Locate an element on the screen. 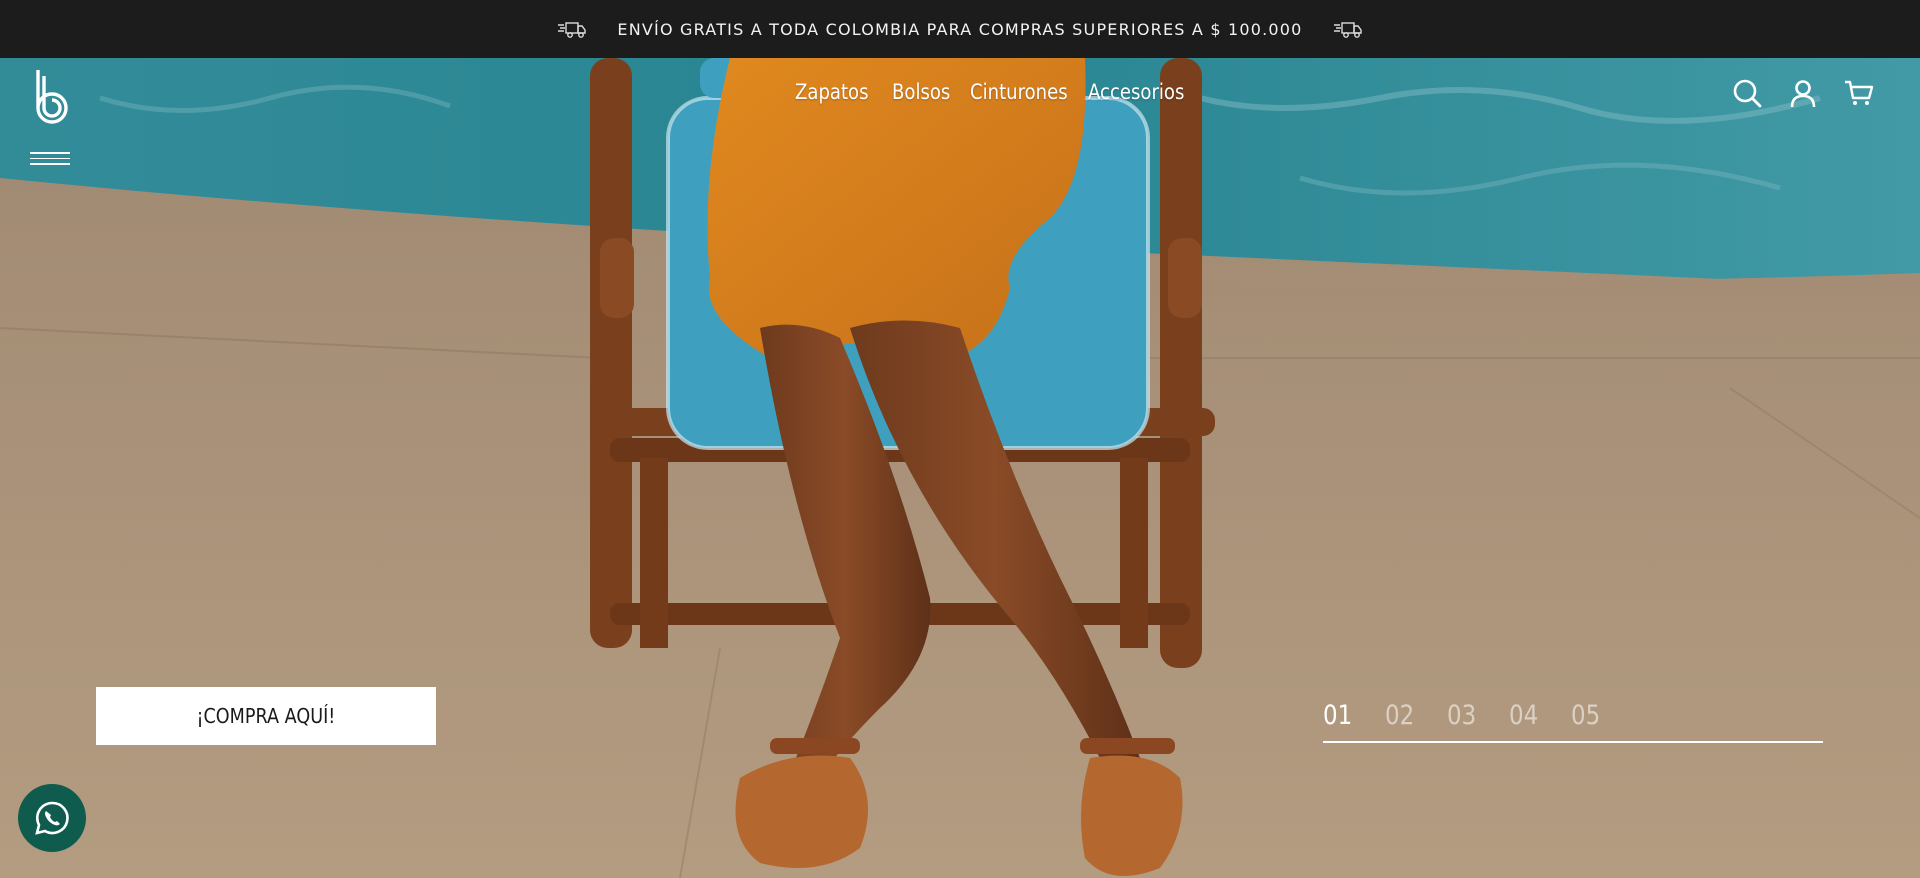 The height and width of the screenshot is (878, 1920). nav-item-bolsos: Bolsos is located at coordinates (921, 92).